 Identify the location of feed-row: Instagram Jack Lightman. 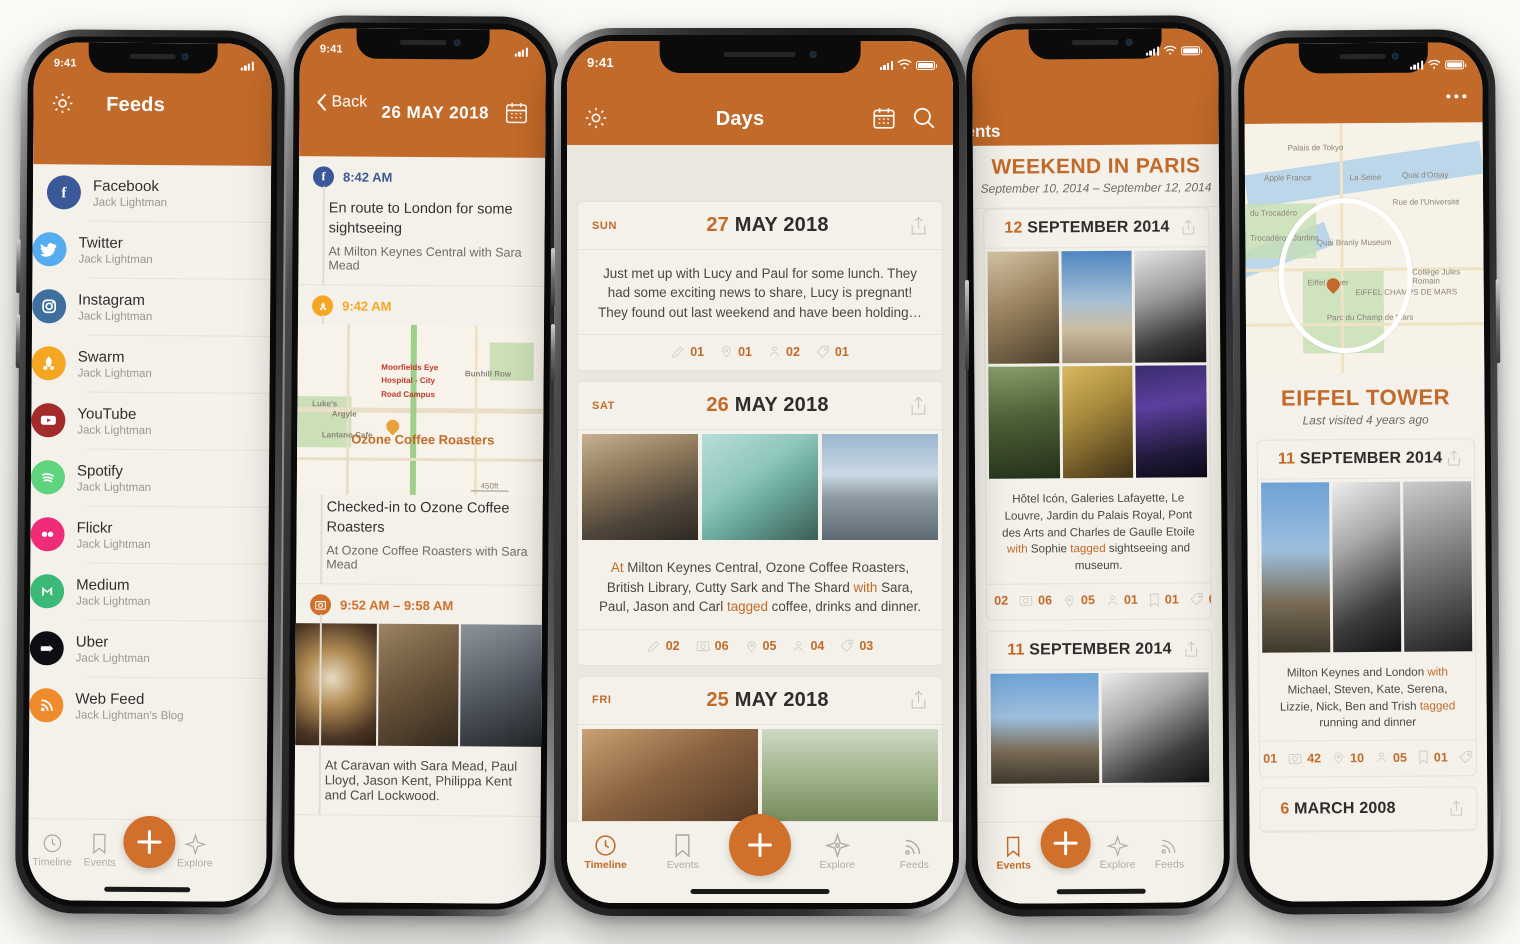
(151, 306).